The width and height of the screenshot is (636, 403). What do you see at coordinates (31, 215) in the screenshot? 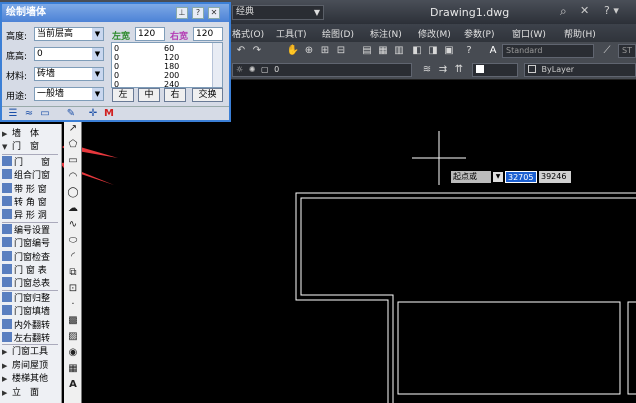
I see `palette-item: 异 形 洞` at bounding box center [31, 215].